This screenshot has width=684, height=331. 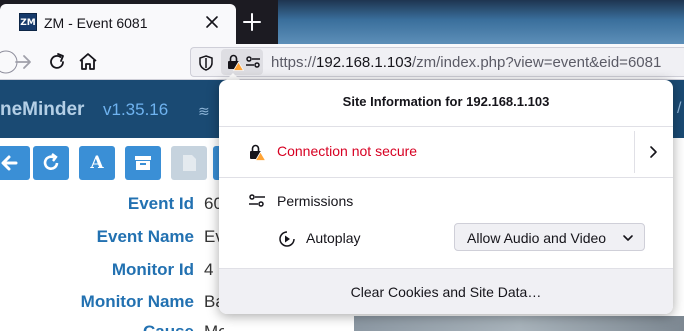 What do you see at coordinates (137, 301) in the screenshot?
I see `monitor-name-label: Monitor Name` at bounding box center [137, 301].